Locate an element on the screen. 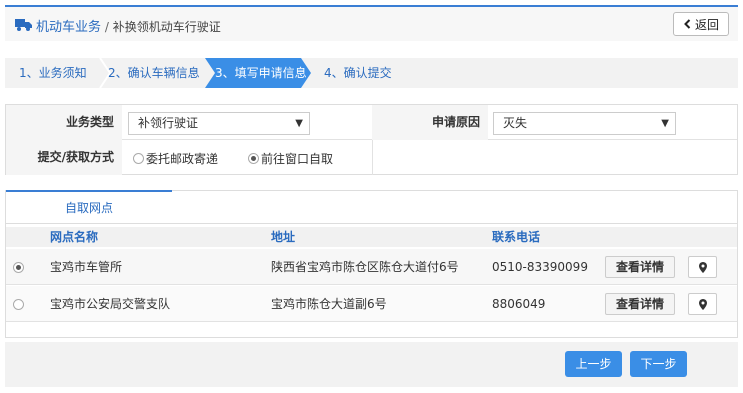  pickup-name: 宝鸡市车管所 is located at coordinates (86, 267).